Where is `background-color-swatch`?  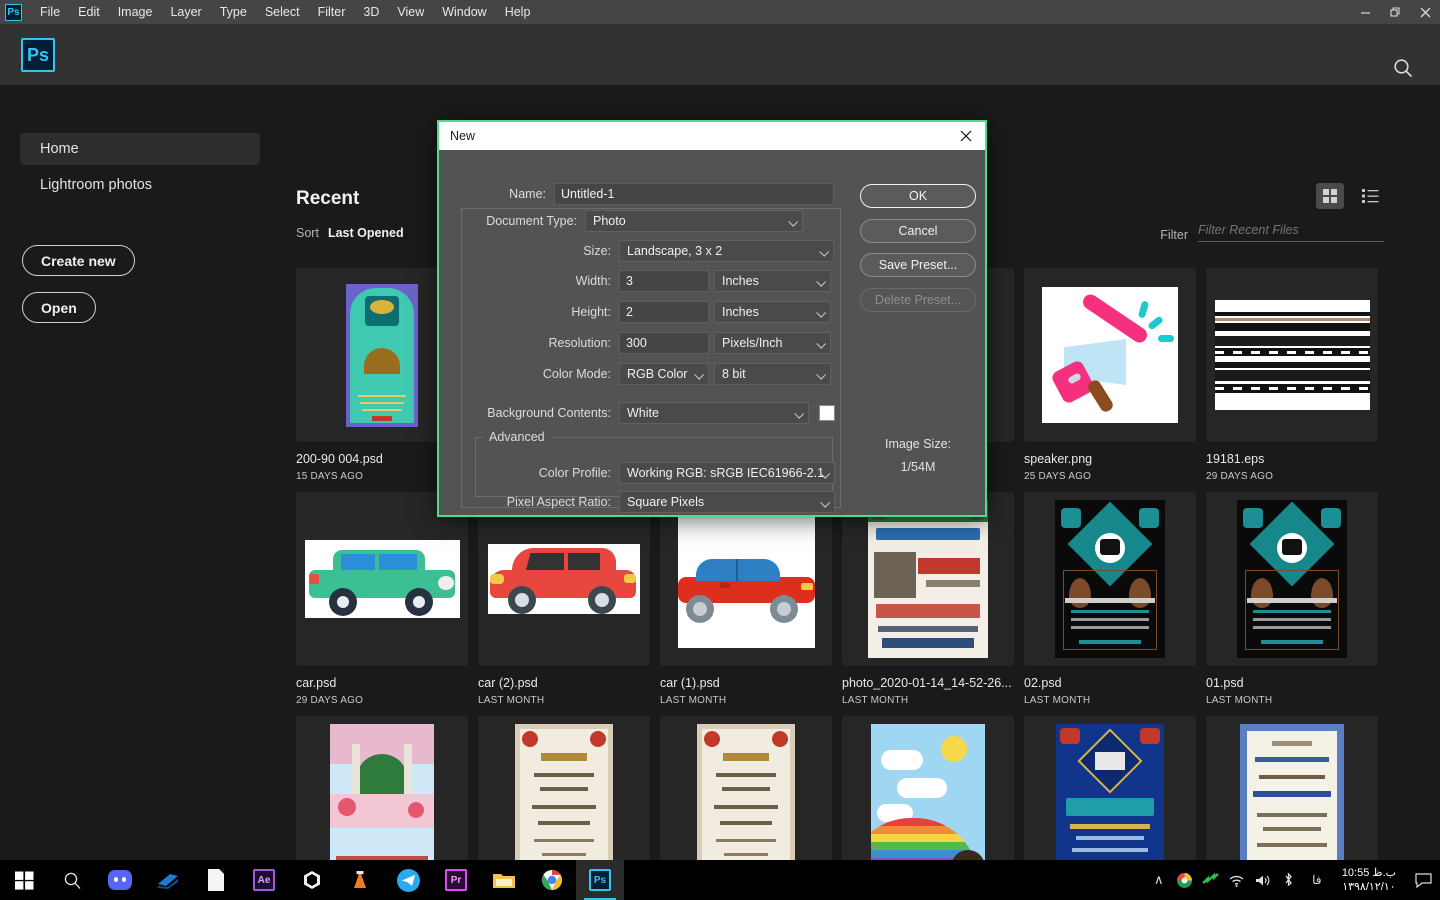
background-color-swatch is located at coordinates (827, 413).